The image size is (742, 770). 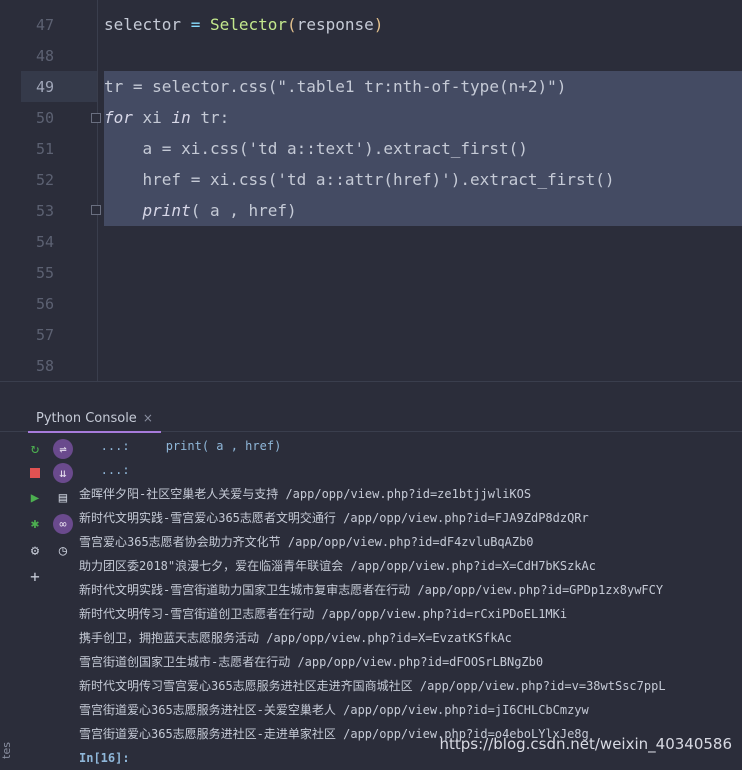 What do you see at coordinates (371, 419) in the screenshot?
I see `console-tabbar: Python Console ×` at bounding box center [371, 419].